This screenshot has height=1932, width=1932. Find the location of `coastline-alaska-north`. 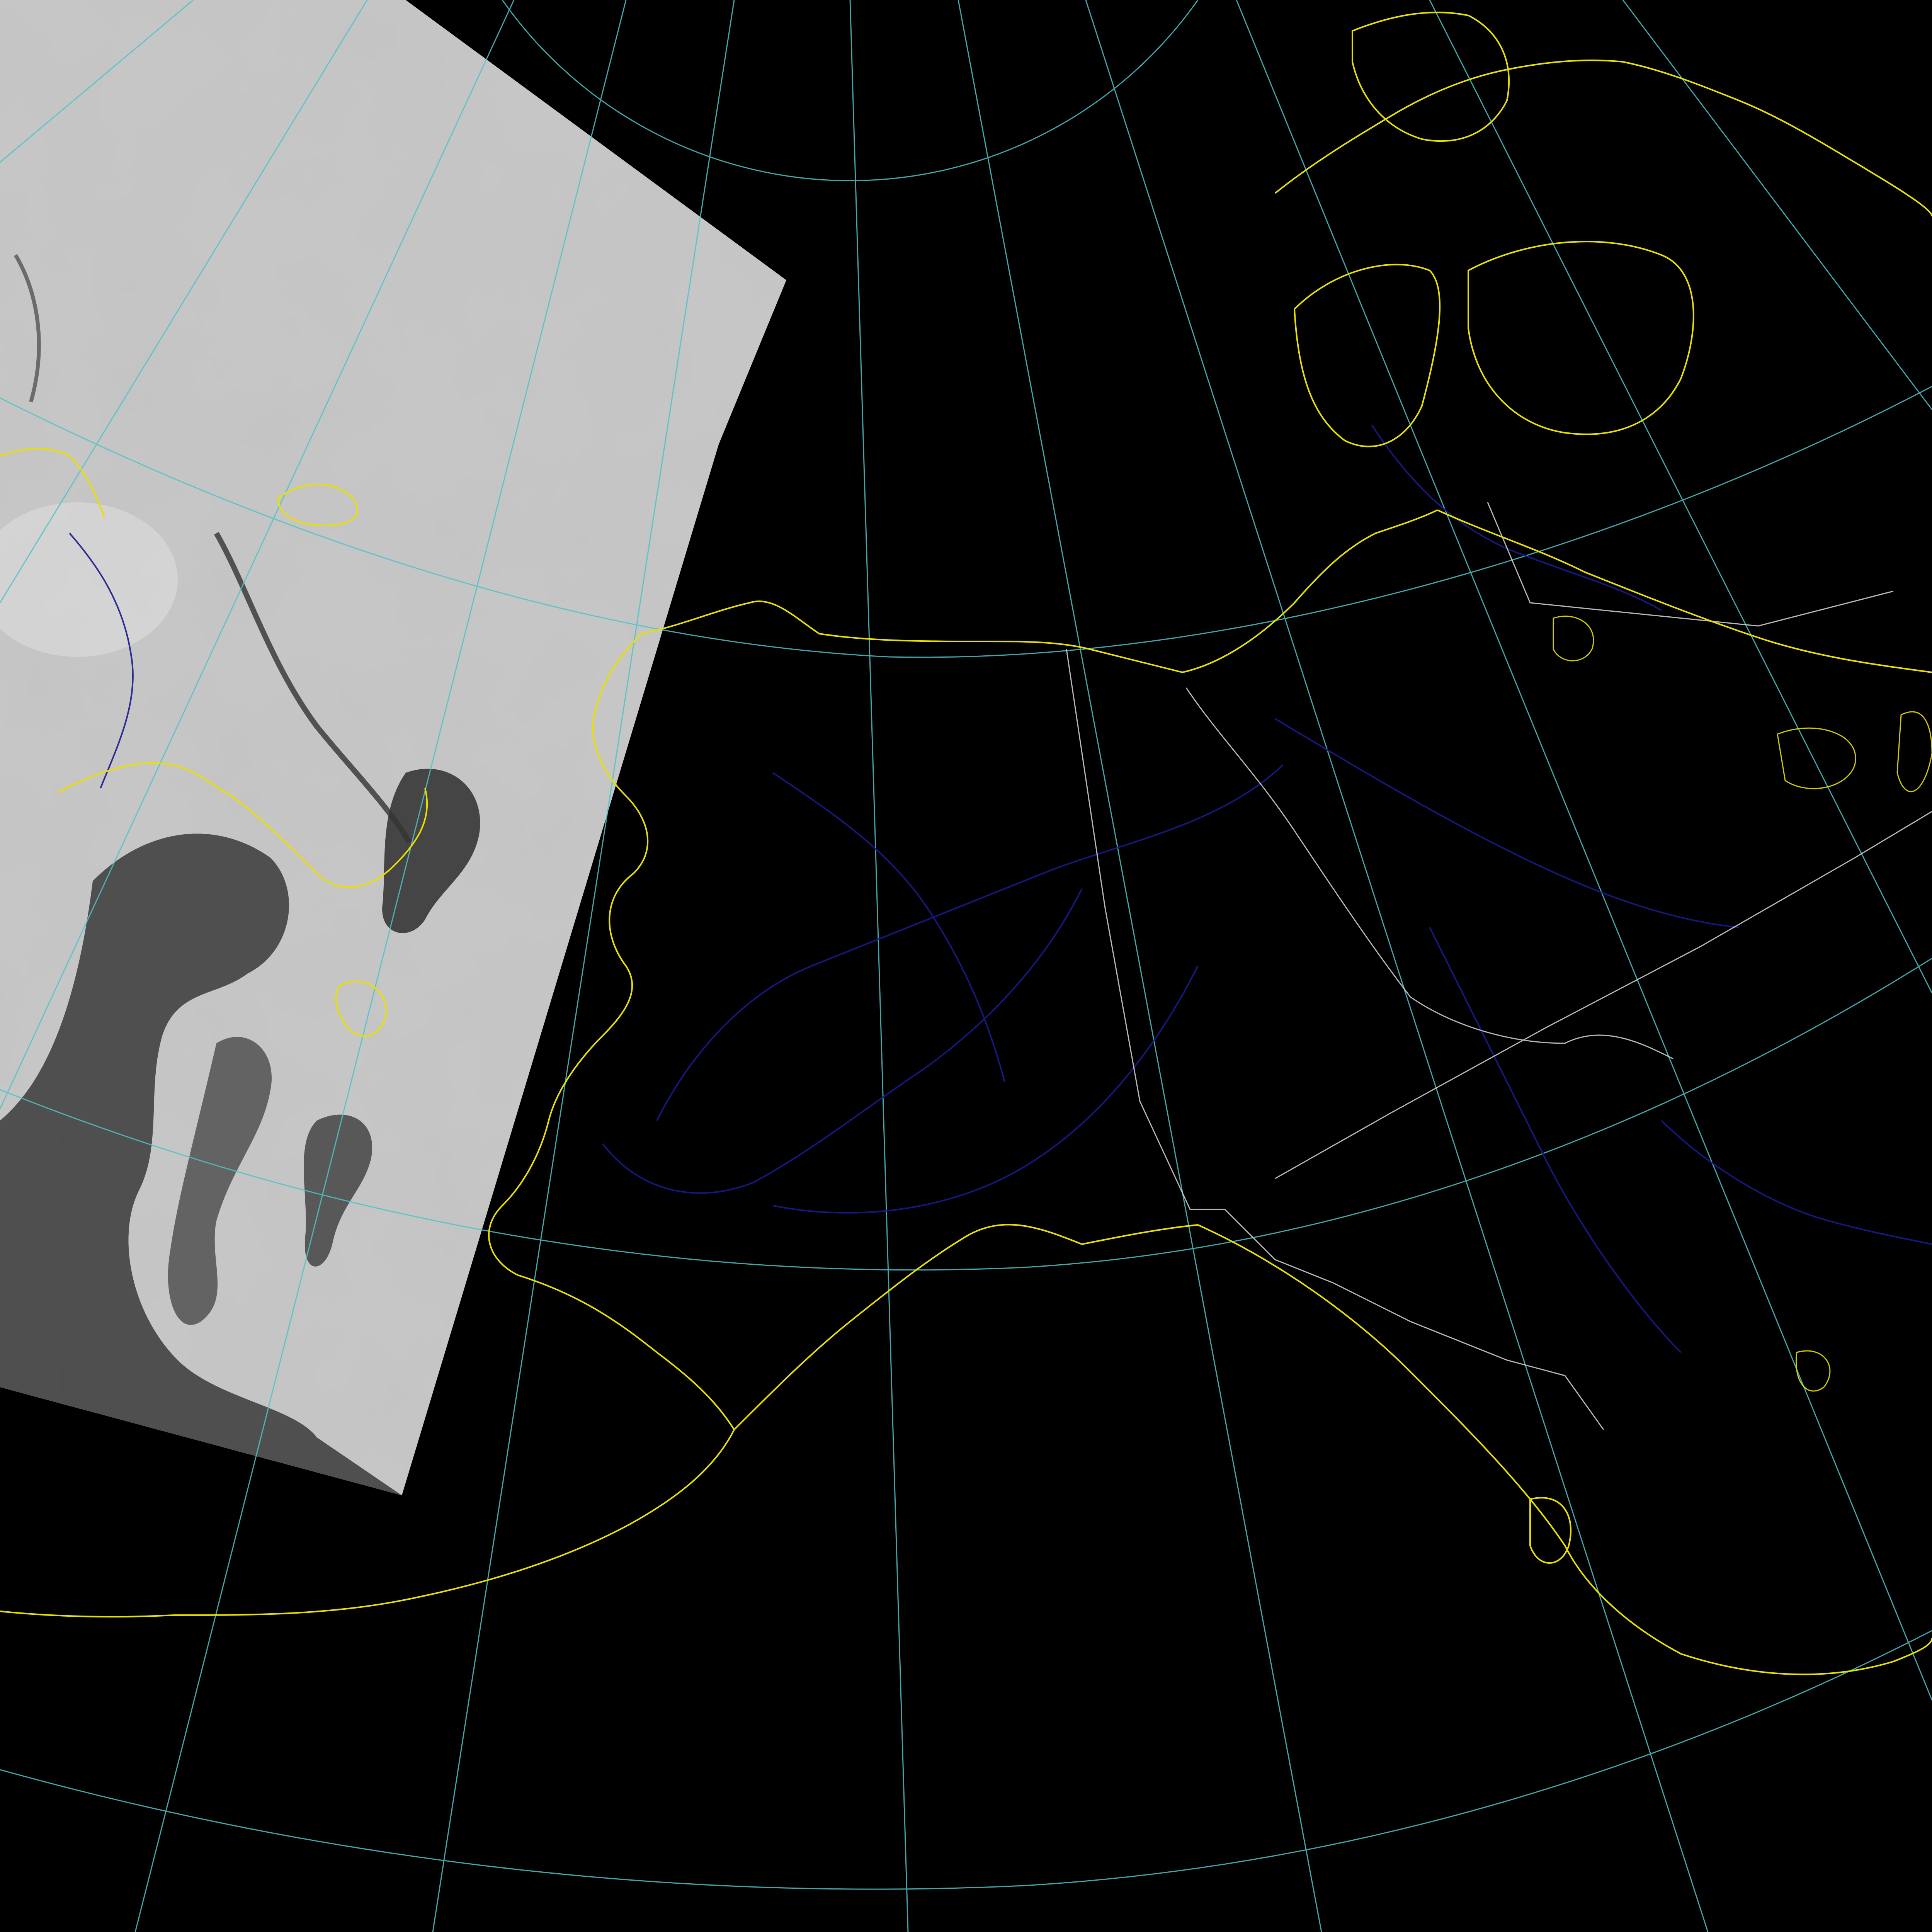

coastline-alaska-north is located at coordinates (1040, 591).